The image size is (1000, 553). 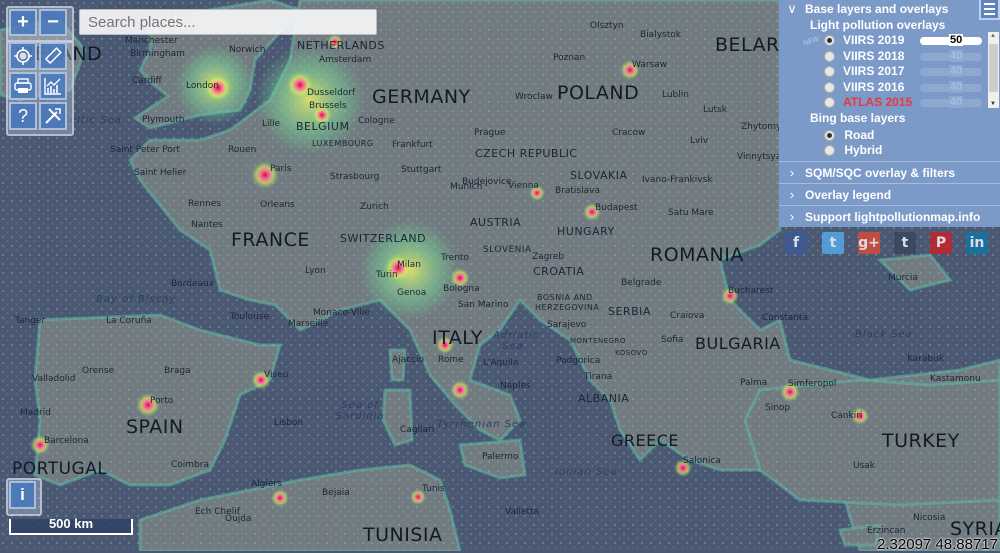 What do you see at coordinates (956, 40) in the screenshot?
I see `opacity-value: 50` at bounding box center [956, 40].